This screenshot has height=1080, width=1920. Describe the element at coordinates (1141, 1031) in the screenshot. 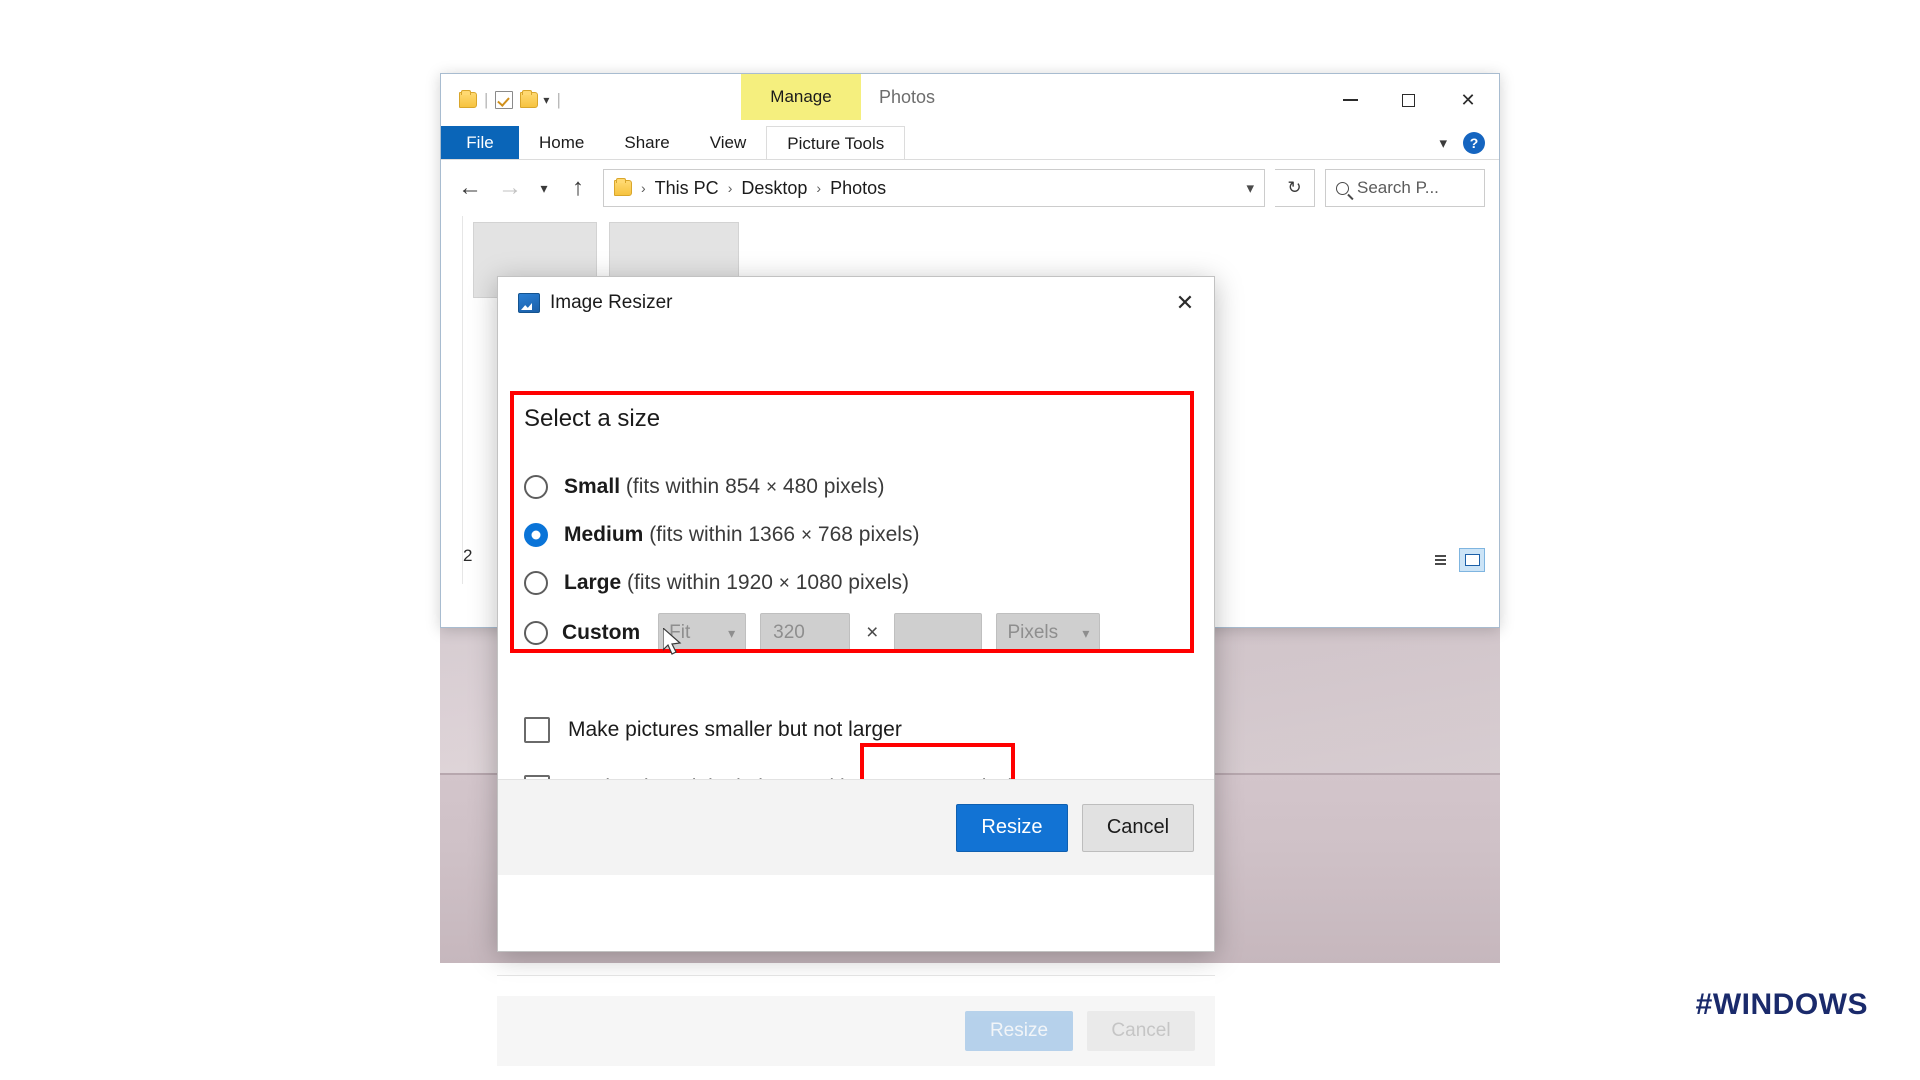

I see `reflection-cancel-button: Cancel` at that location.